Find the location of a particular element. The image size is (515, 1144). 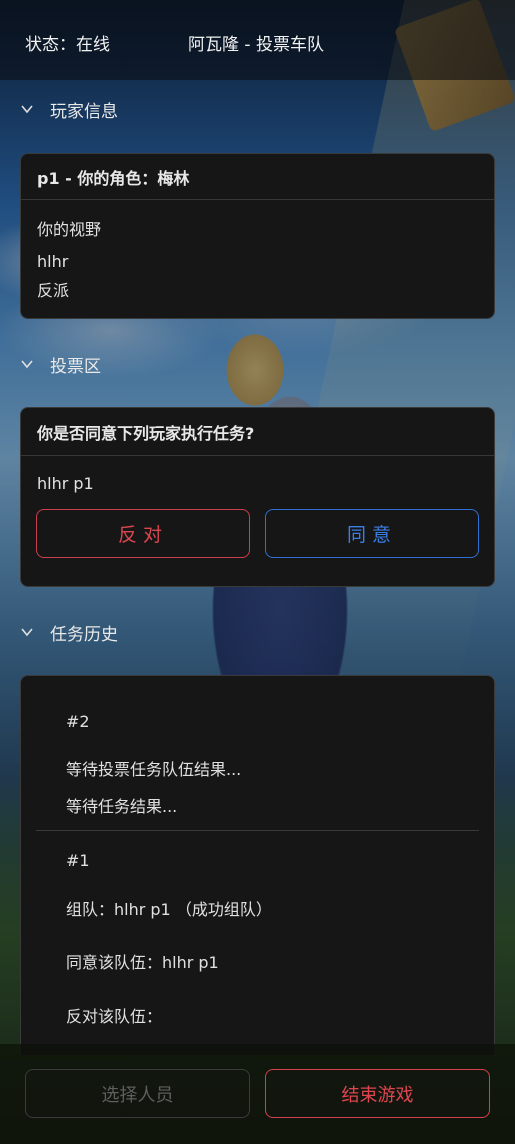

agree-button: 同意 is located at coordinates (372, 533).